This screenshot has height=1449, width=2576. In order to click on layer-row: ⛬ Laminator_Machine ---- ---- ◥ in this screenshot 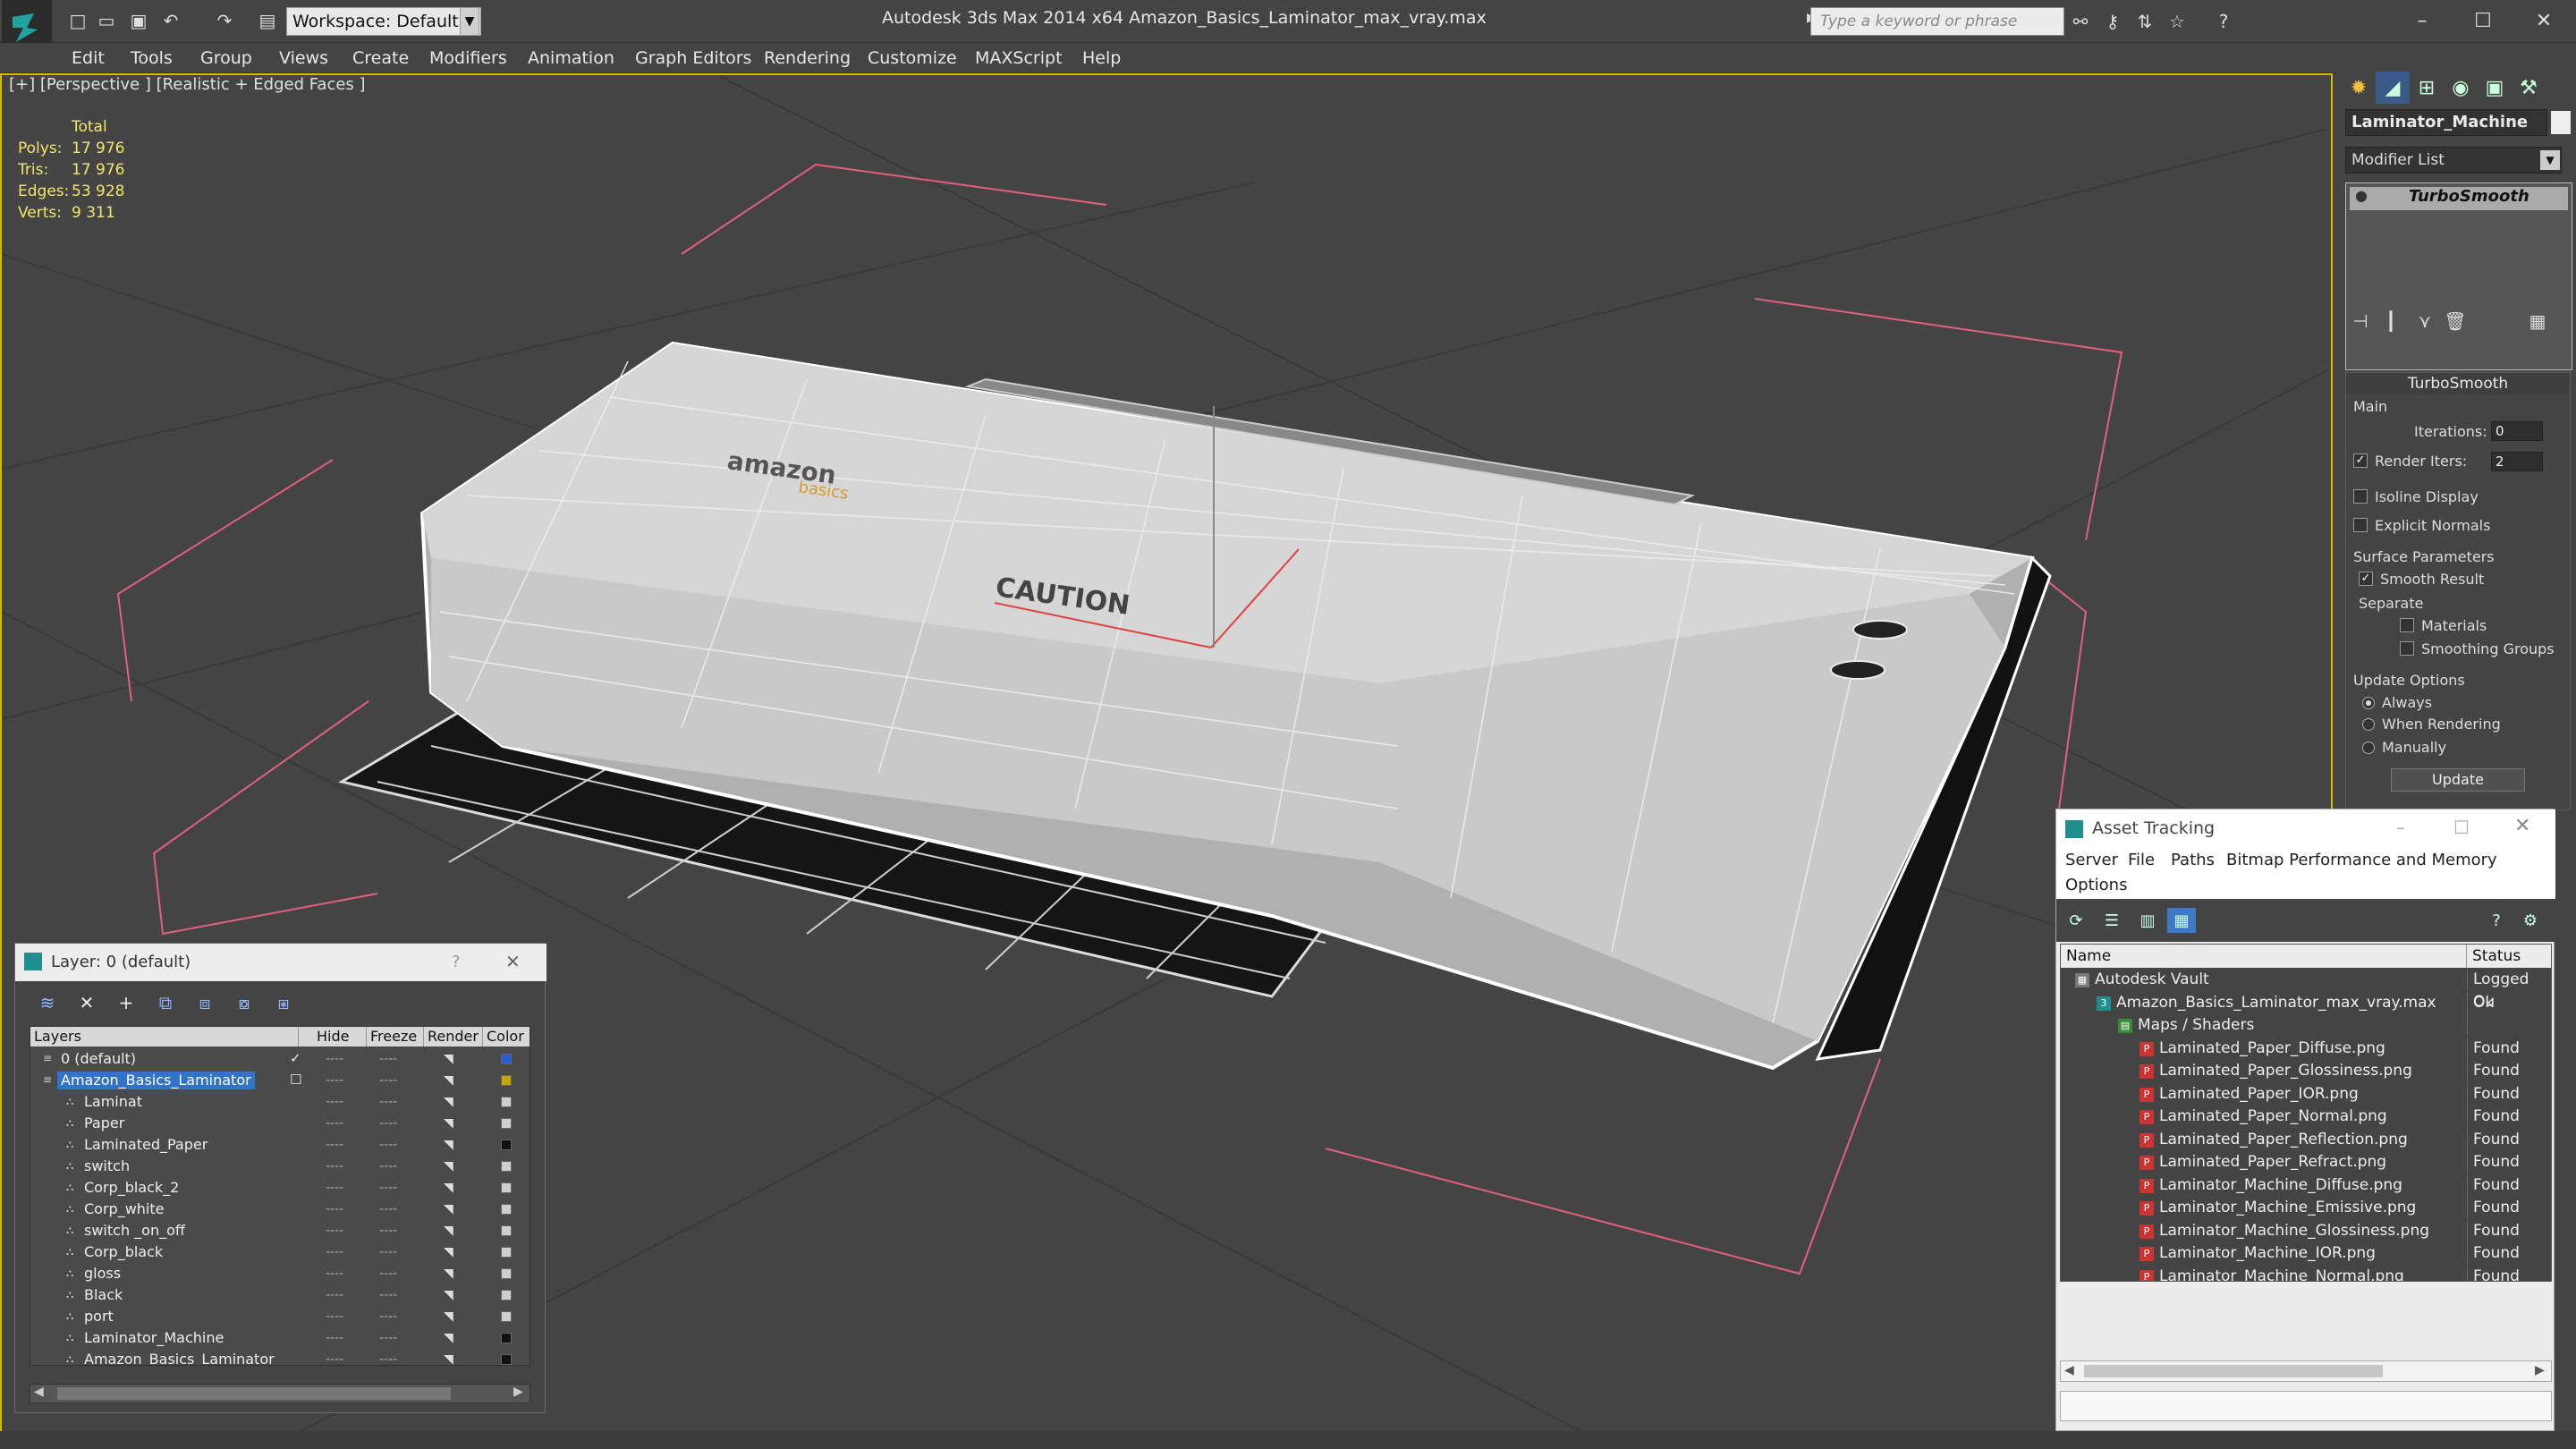, I will do `click(280, 1338)`.